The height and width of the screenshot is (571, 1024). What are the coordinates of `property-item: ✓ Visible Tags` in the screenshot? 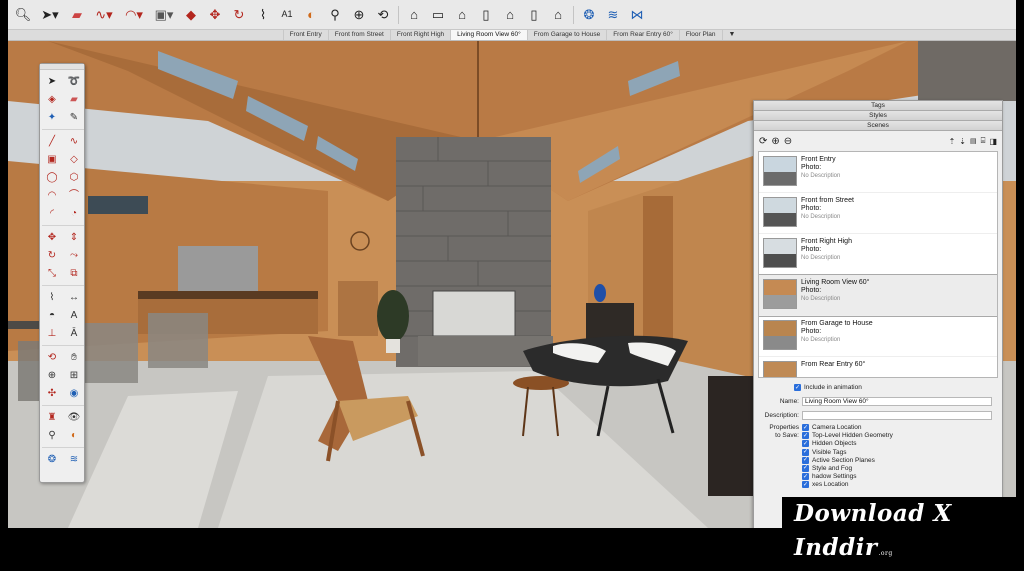 It's located at (847, 452).